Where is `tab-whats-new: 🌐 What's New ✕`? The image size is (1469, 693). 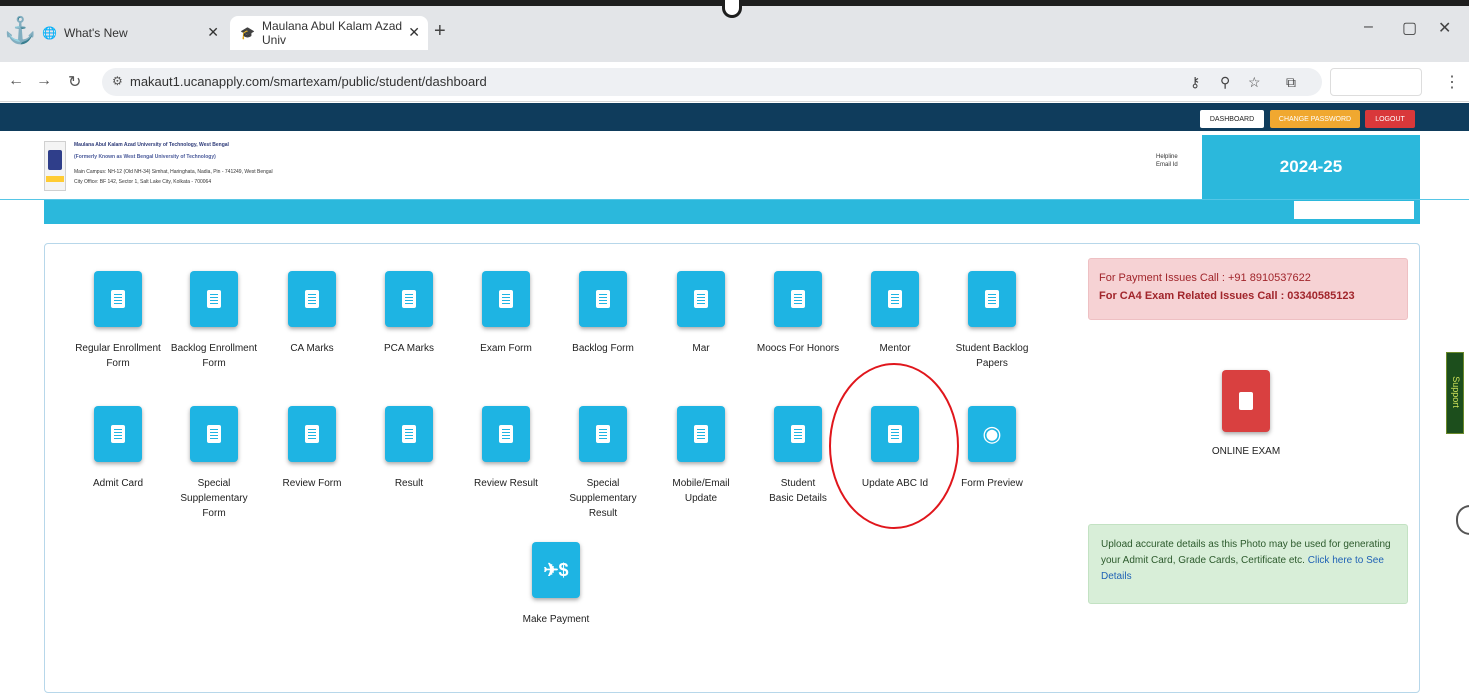 tab-whats-new: 🌐 What's New ✕ is located at coordinates (129, 33).